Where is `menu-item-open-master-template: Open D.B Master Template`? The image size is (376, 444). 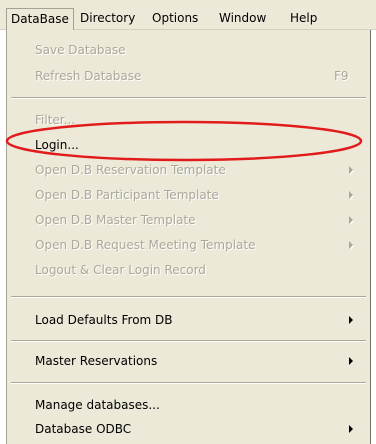 menu-item-open-master-template: Open D.B Master Template is located at coordinates (188, 220).